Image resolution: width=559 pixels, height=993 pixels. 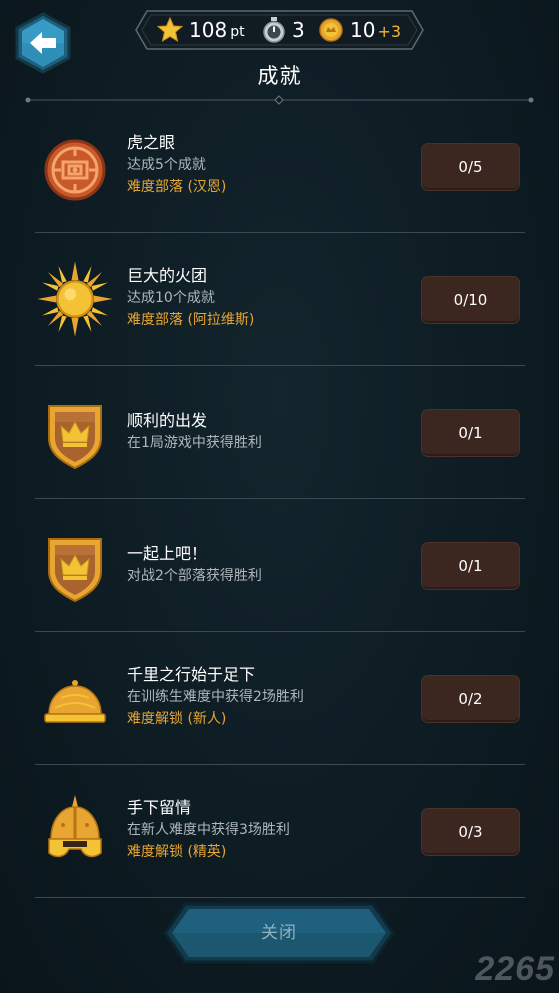 What do you see at coordinates (470, 167) in the screenshot?
I see `progress-badge: 0/5` at bounding box center [470, 167].